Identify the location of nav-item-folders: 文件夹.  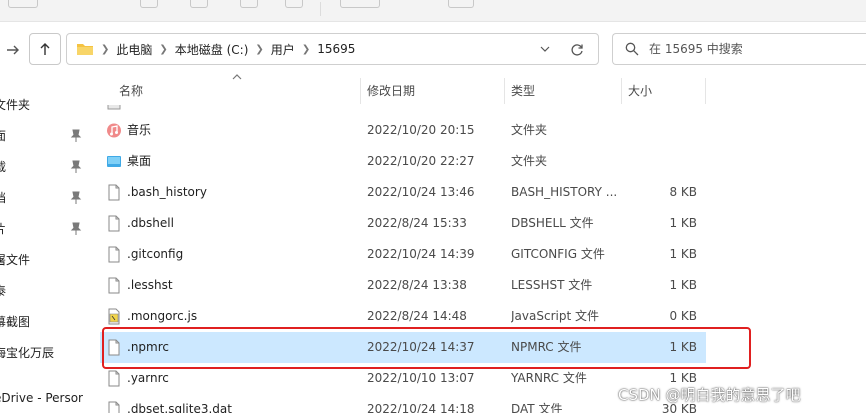
(44, 104).